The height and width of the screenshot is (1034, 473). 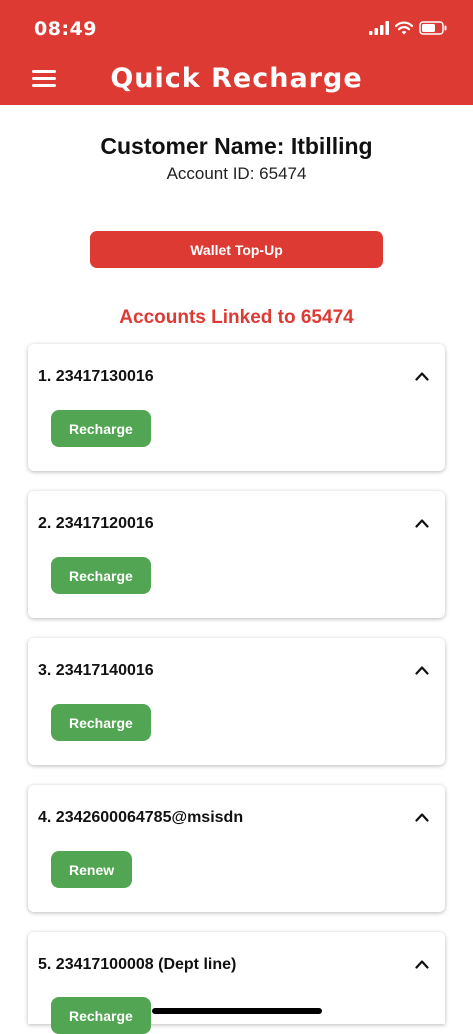 What do you see at coordinates (92, 869) in the screenshot?
I see `renew-button: Renew` at bounding box center [92, 869].